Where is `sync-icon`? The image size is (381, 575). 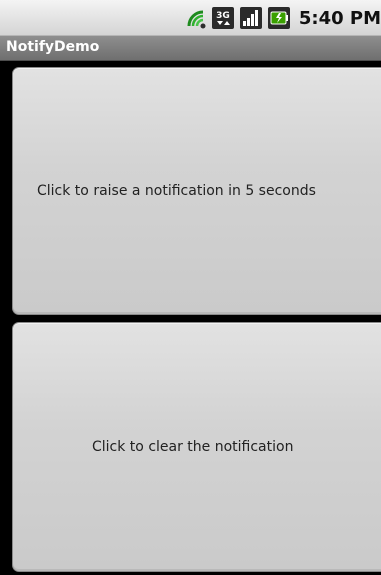
sync-icon is located at coordinates (195, 18).